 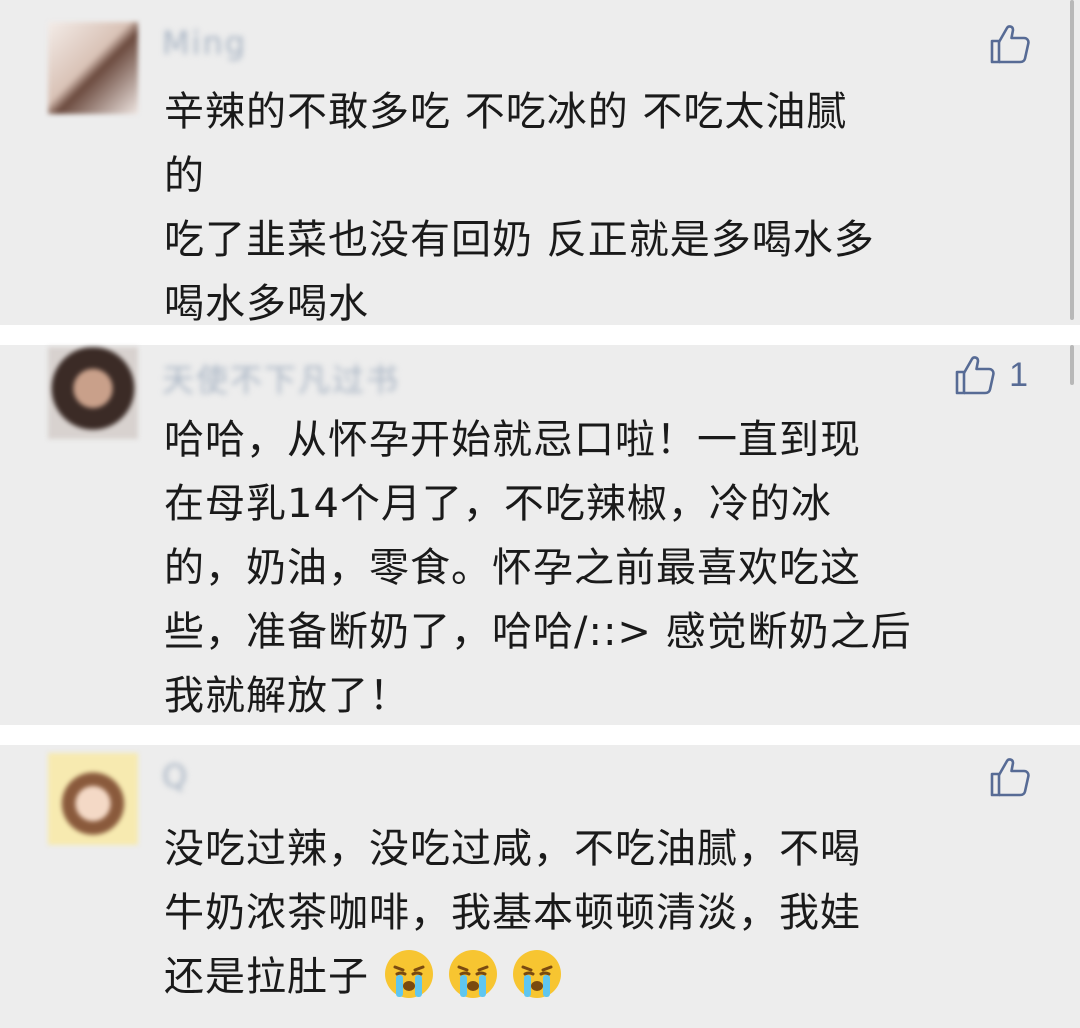 I want to click on comment-line: 的，奶油，零食。怀孕之前最喜欢吃这, so click(x=512, y=568).